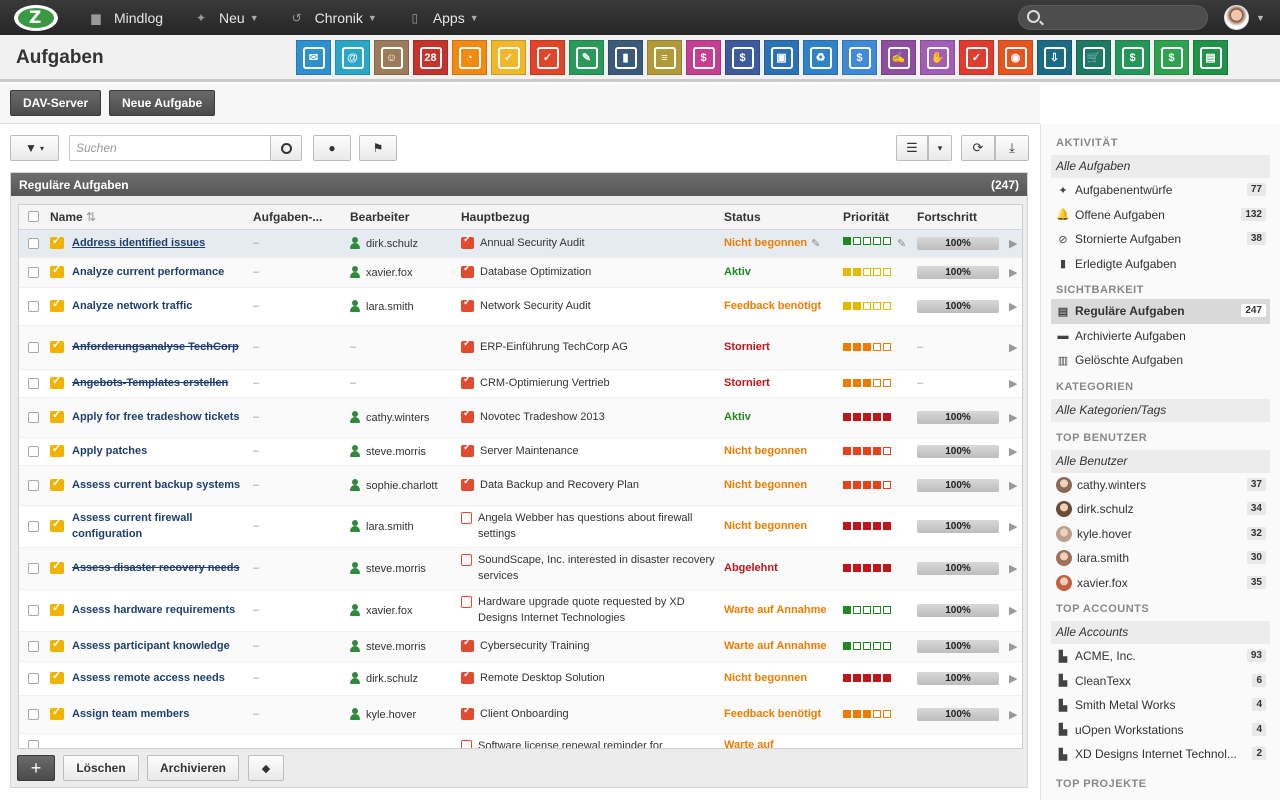 The height and width of the screenshot is (800, 1280). I want to click on budget-app: $, so click(859, 57).